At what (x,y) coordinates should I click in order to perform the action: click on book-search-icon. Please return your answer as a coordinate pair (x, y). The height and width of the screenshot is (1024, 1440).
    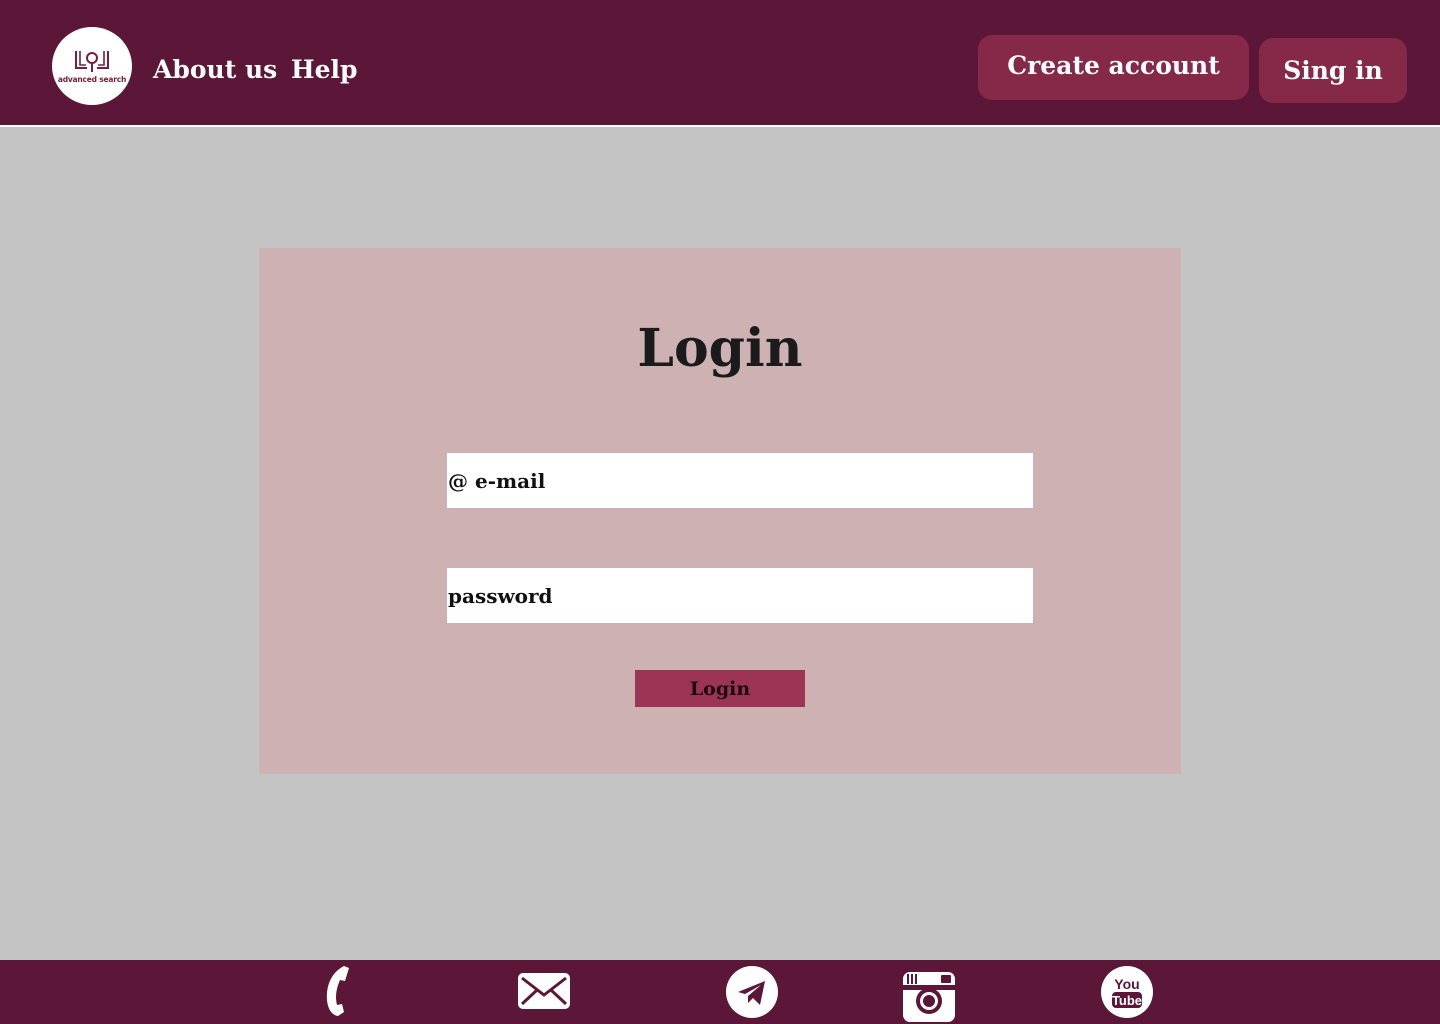
    Looking at the image, I should click on (92, 61).